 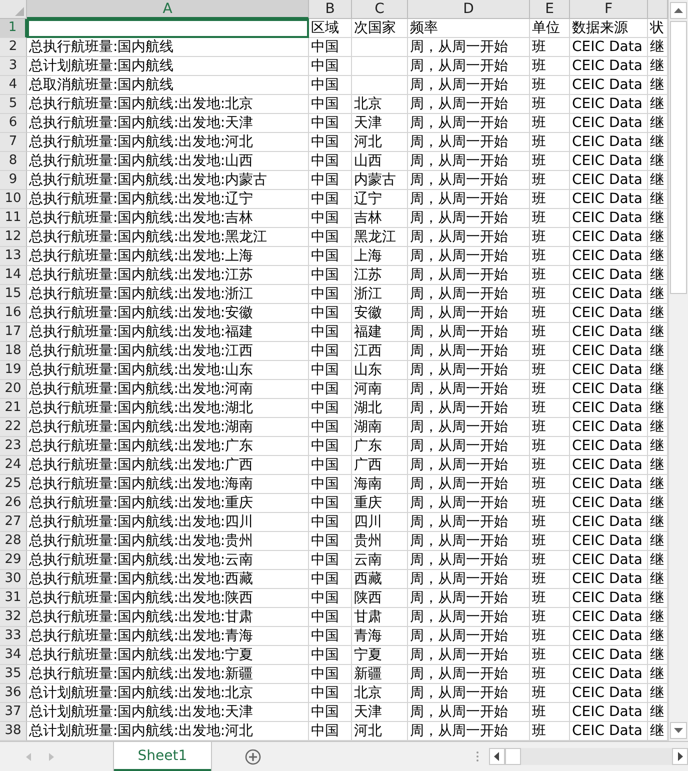 I want to click on row-header: 4, so click(x=13, y=85).